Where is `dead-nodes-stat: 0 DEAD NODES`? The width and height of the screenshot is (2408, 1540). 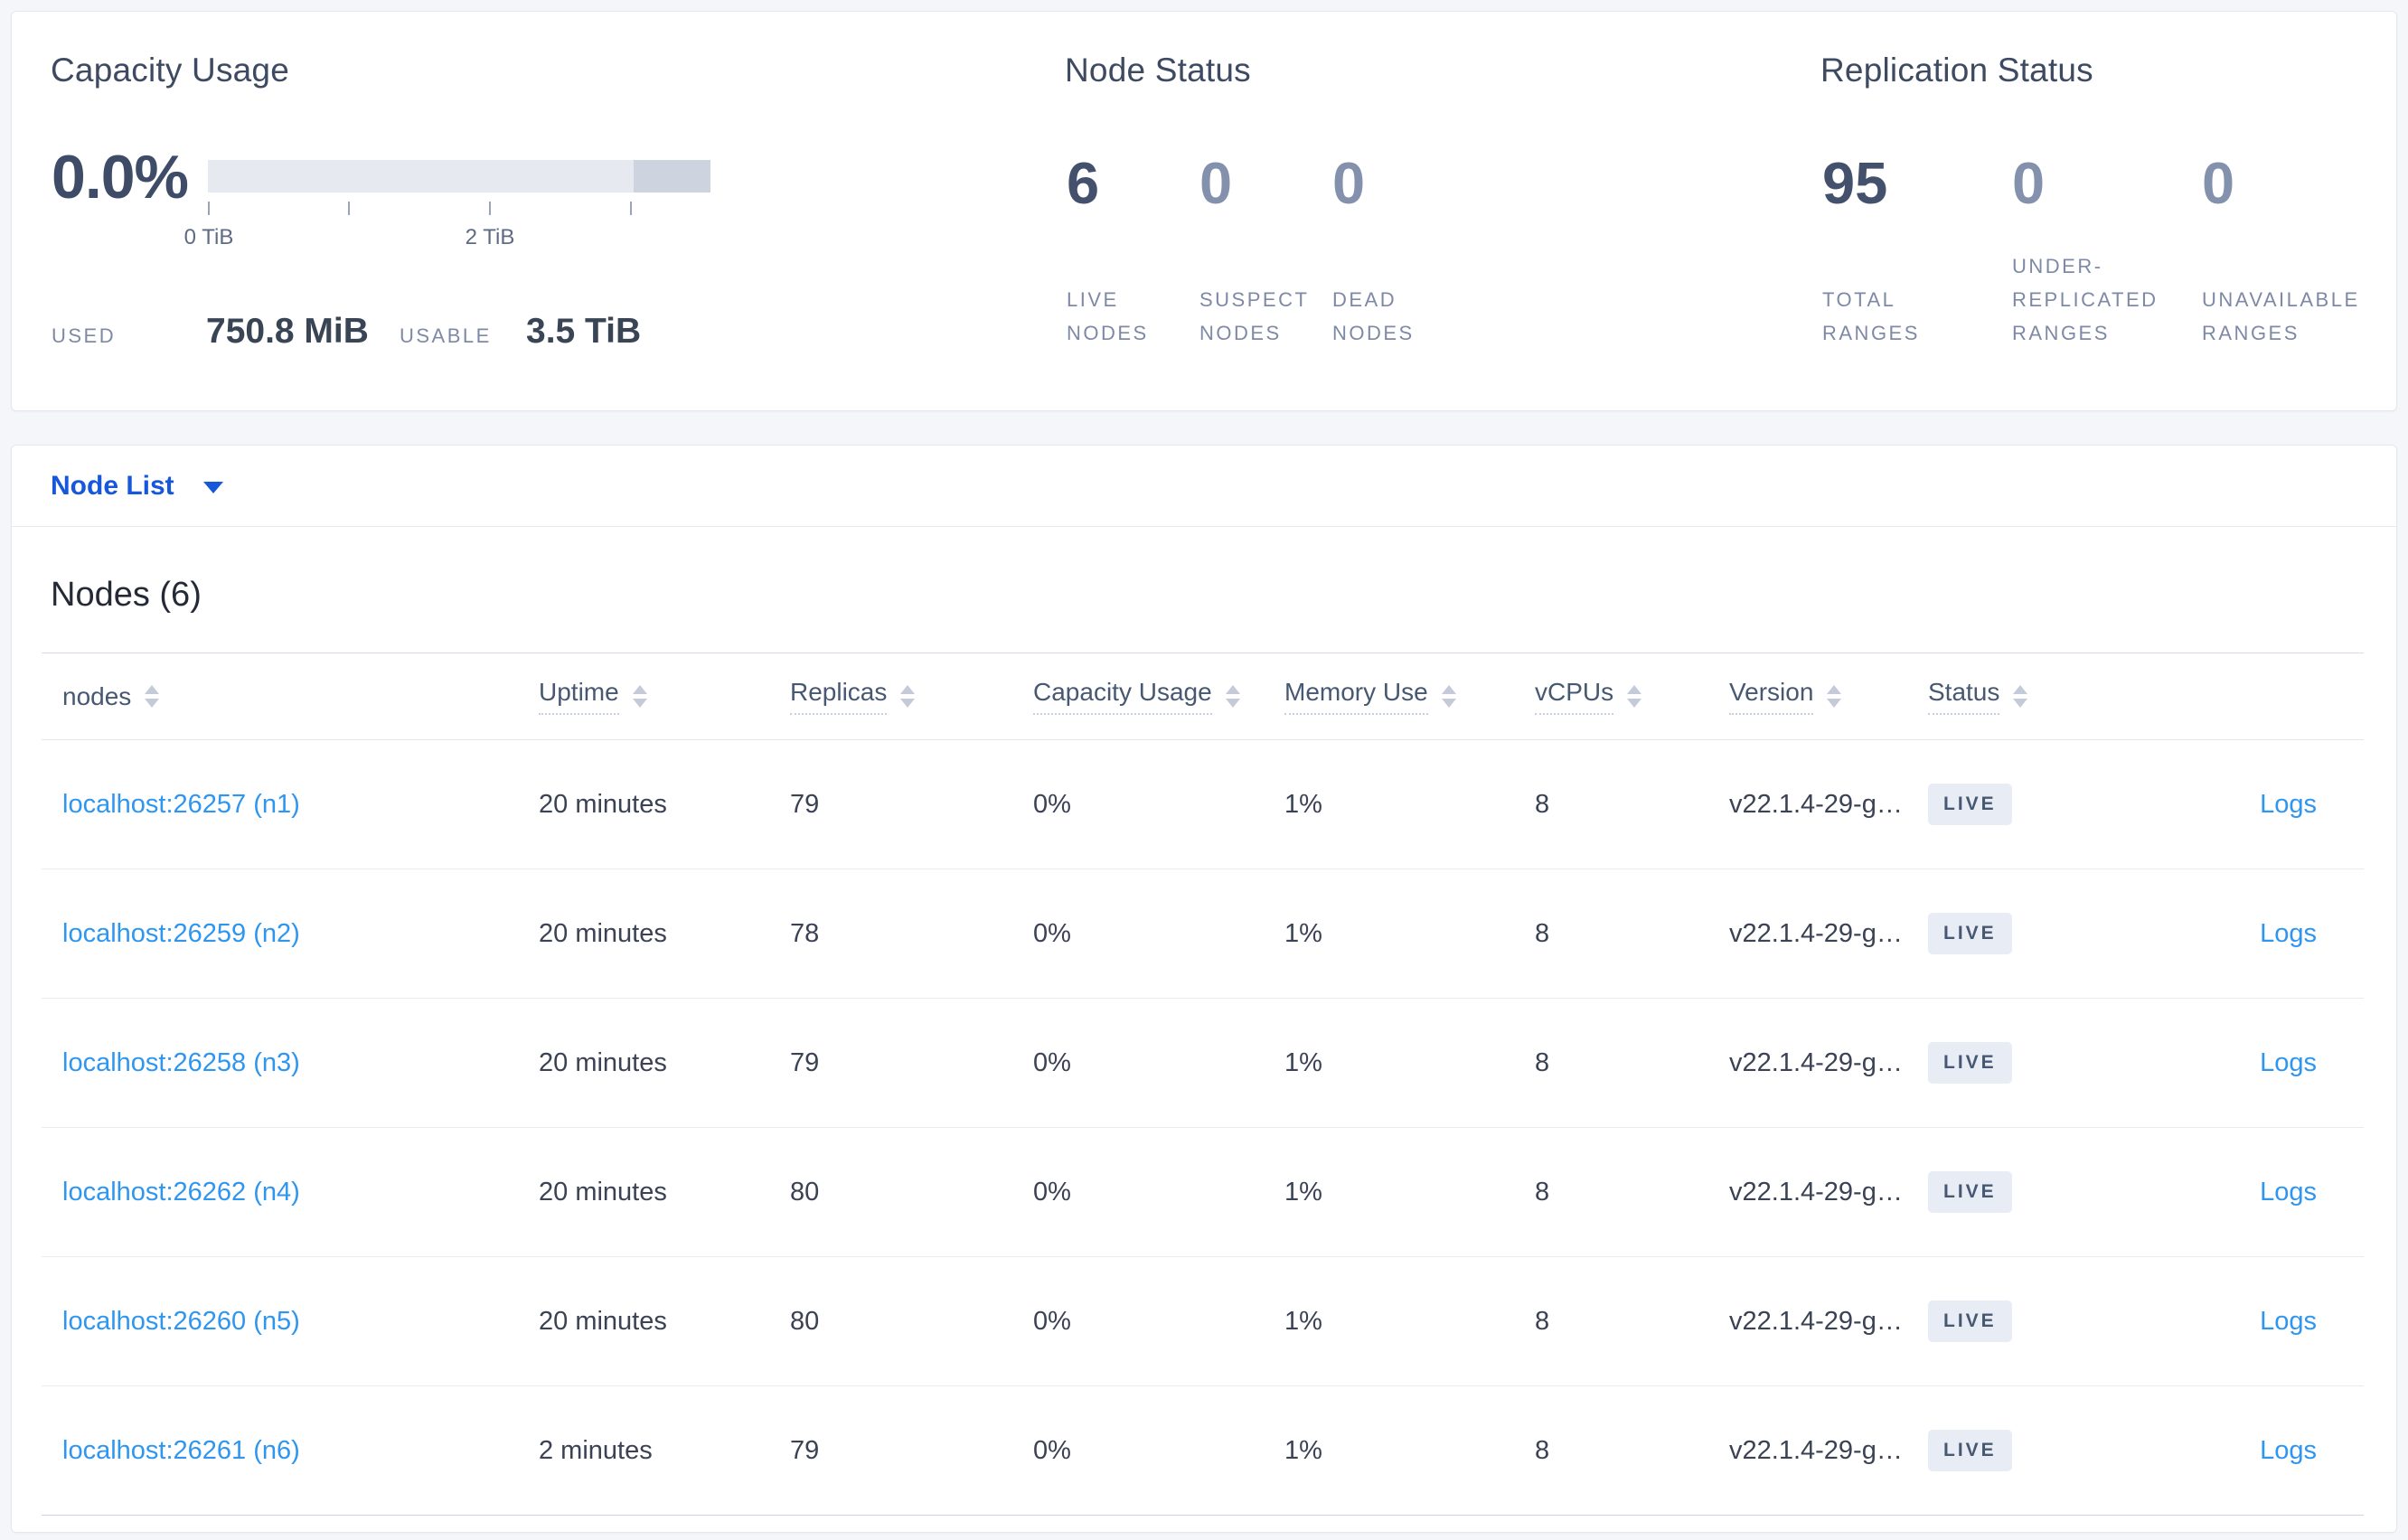 dead-nodes-stat: 0 DEAD NODES is located at coordinates (1398, 251).